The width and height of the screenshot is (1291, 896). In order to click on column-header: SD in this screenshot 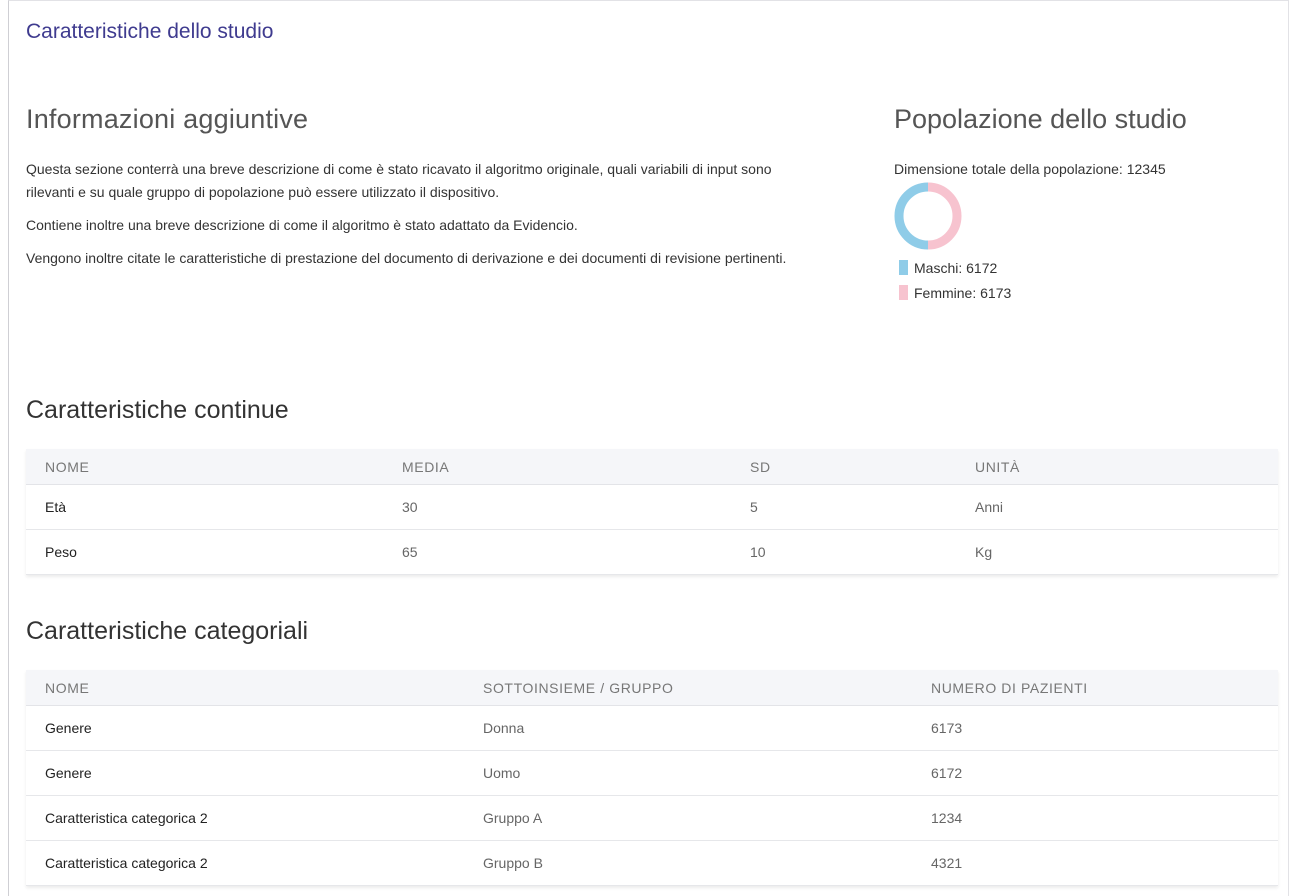, I will do `click(843, 467)`.